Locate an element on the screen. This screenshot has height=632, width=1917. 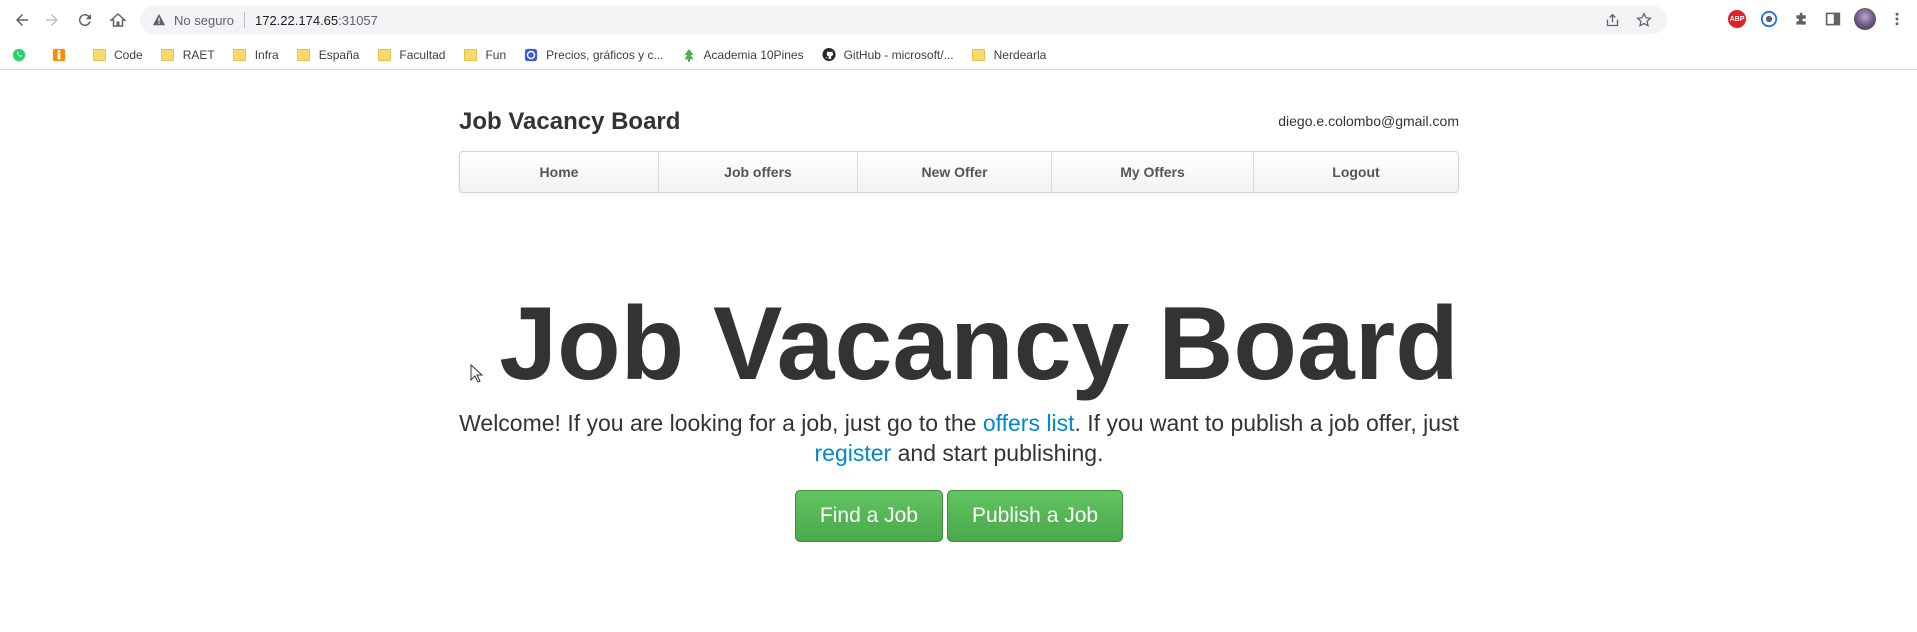
bookmark-raet: RAET is located at coordinates (188, 55).